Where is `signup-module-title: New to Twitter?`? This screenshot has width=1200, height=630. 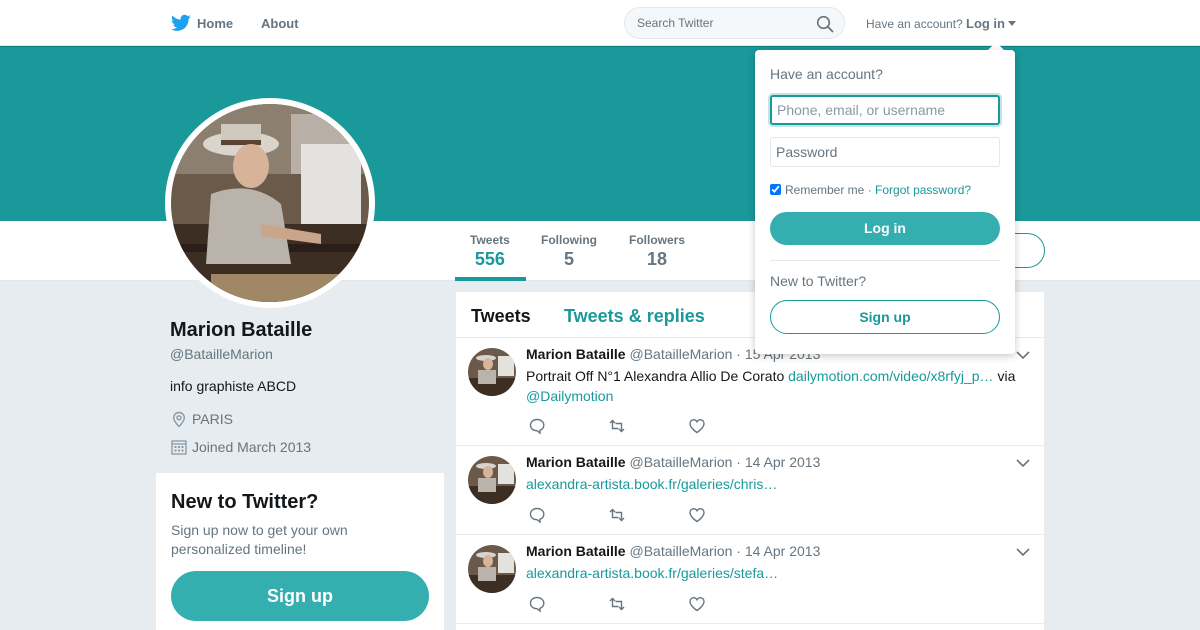 signup-module-title: New to Twitter? is located at coordinates (245, 502).